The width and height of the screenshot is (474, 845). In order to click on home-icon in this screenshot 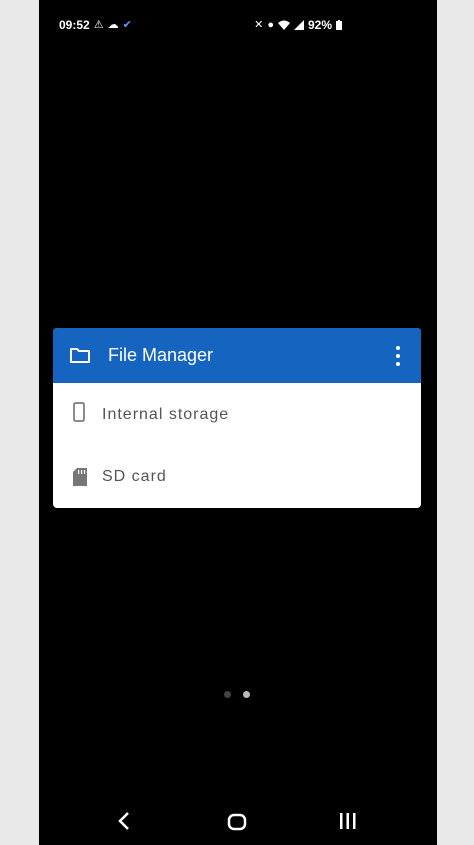, I will do `click(237, 822)`.